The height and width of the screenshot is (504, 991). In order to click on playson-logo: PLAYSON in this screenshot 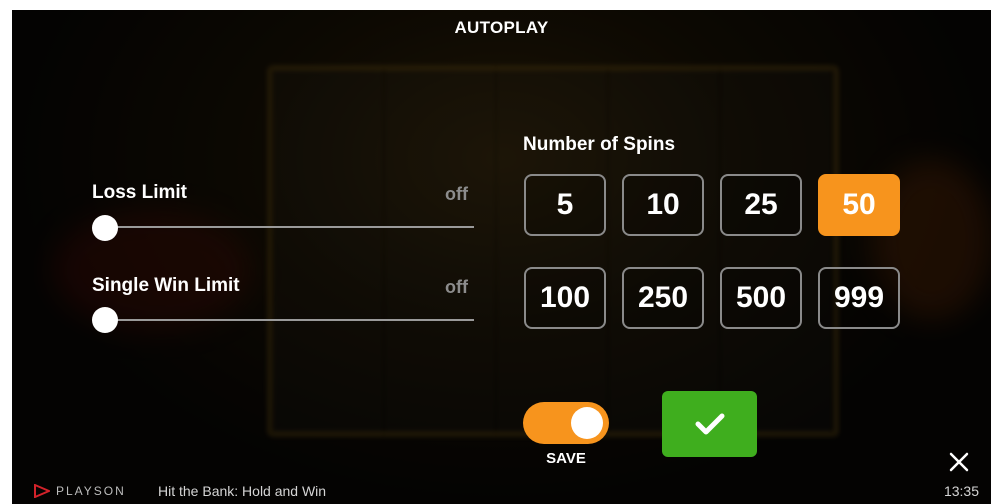, I will do `click(80, 491)`.